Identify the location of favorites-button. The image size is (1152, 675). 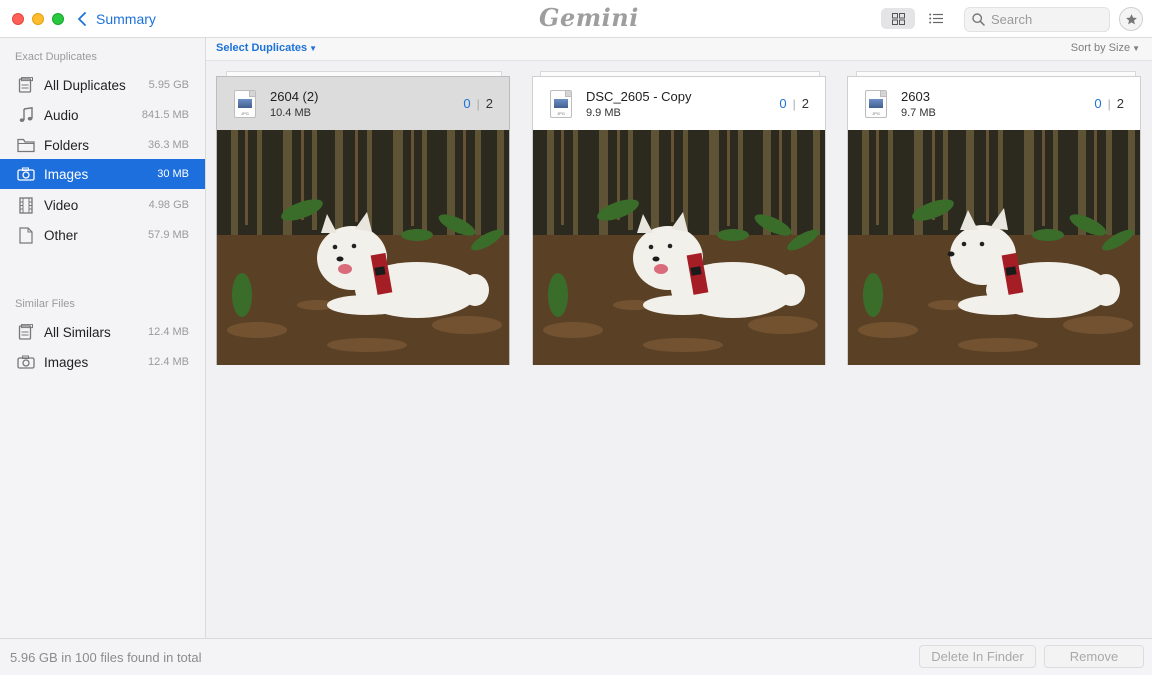
(1131, 19).